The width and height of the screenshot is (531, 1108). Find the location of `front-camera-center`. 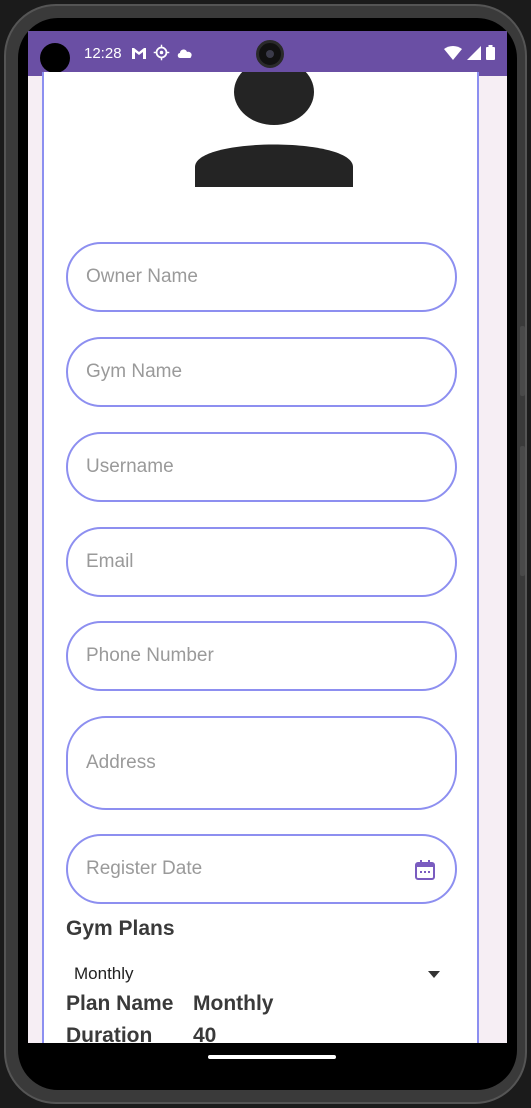

front-camera-center is located at coordinates (270, 54).